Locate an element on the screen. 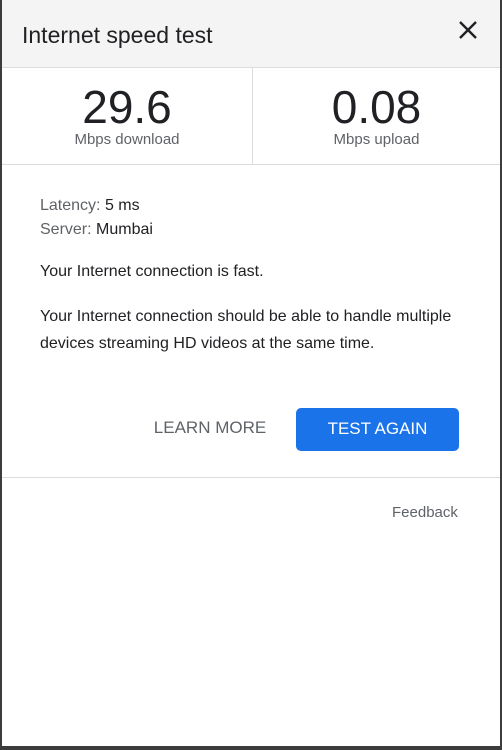  latency-row: Latency: 5 ms is located at coordinates (250, 206).